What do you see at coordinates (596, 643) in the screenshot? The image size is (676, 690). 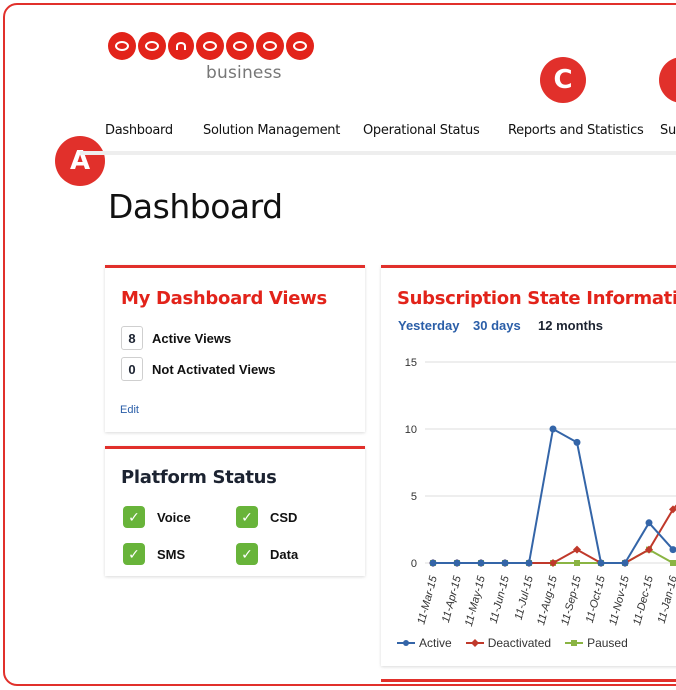 I see `legend-paused: Paused` at bounding box center [596, 643].